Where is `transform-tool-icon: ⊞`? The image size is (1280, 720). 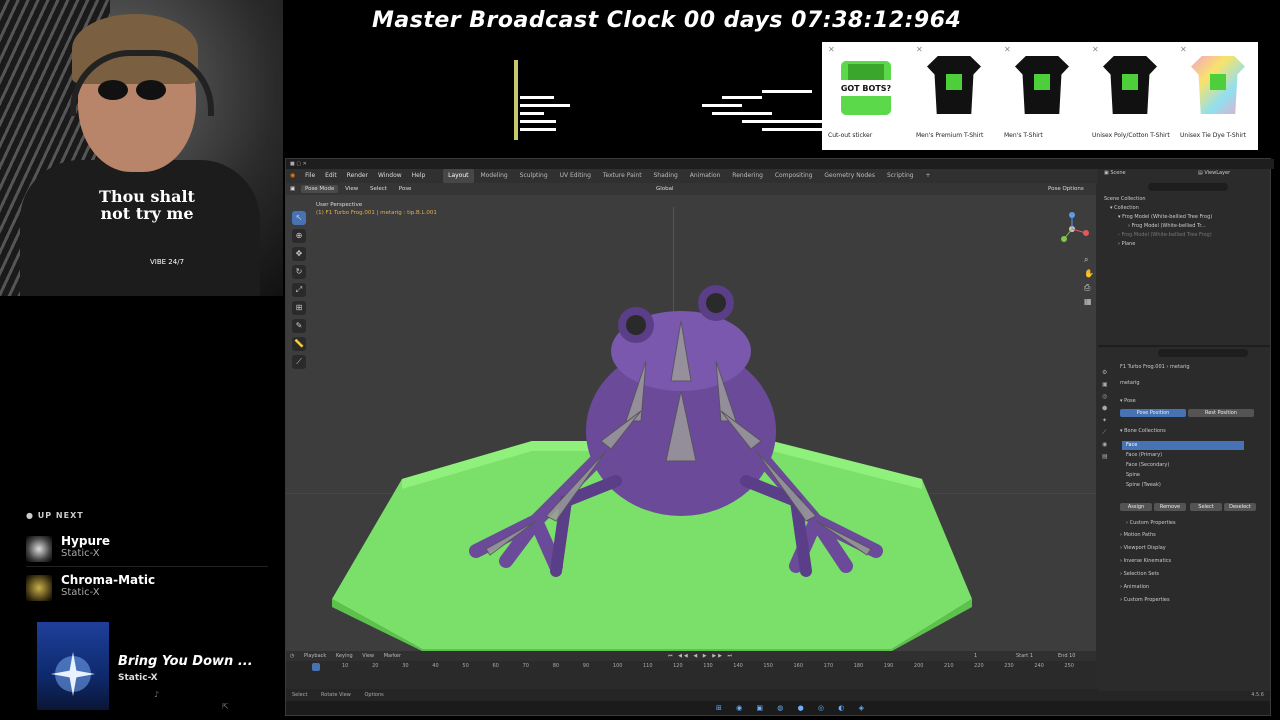
transform-tool-icon: ⊞ is located at coordinates (299, 308).